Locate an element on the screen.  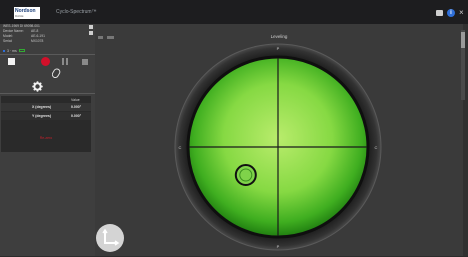
compass-left: C is located at coordinates (180, 147).